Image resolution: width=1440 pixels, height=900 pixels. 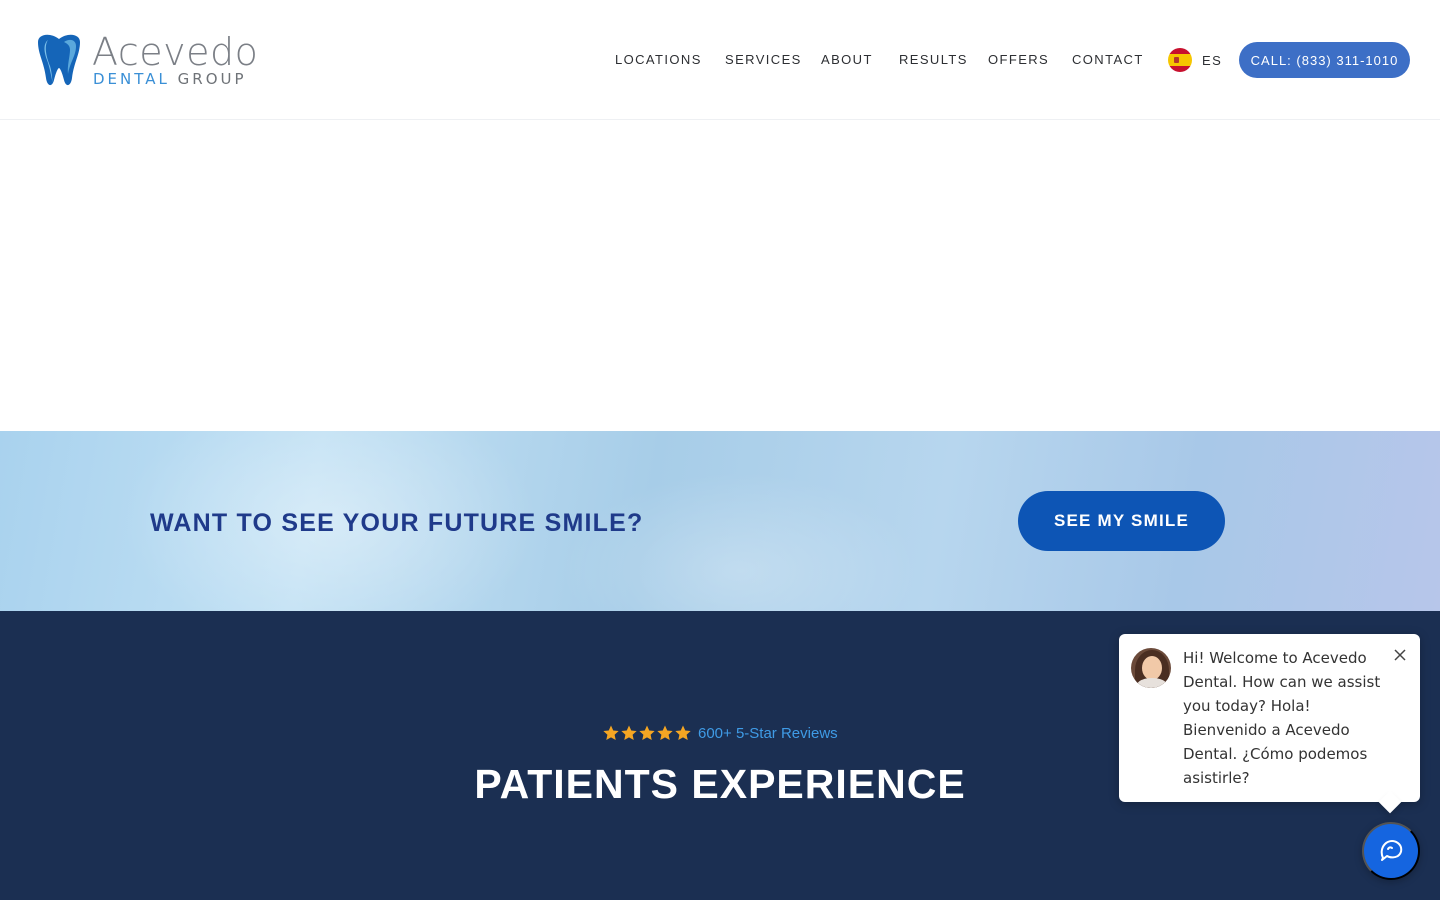 I want to click on reviews-count-link: 600+ 5-Star Reviews, so click(x=768, y=733).